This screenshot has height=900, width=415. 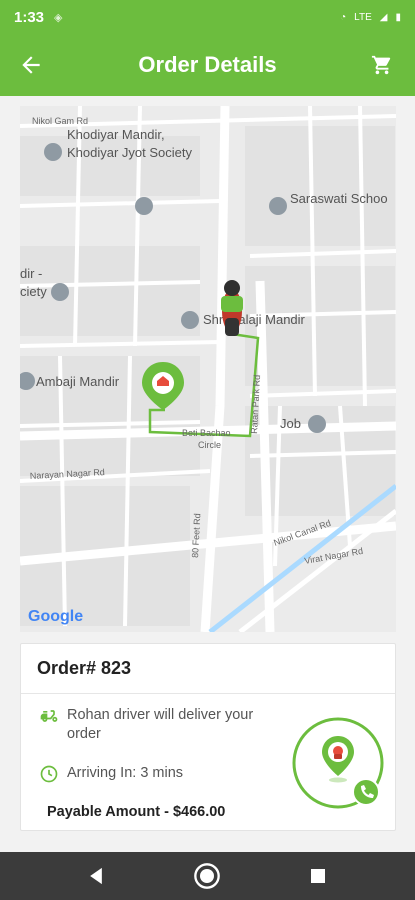 What do you see at coordinates (60, 121) in the screenshot?
I see `map-label-nikol-gam: Nikol Gam Rd` at bounding box center [60, 121].